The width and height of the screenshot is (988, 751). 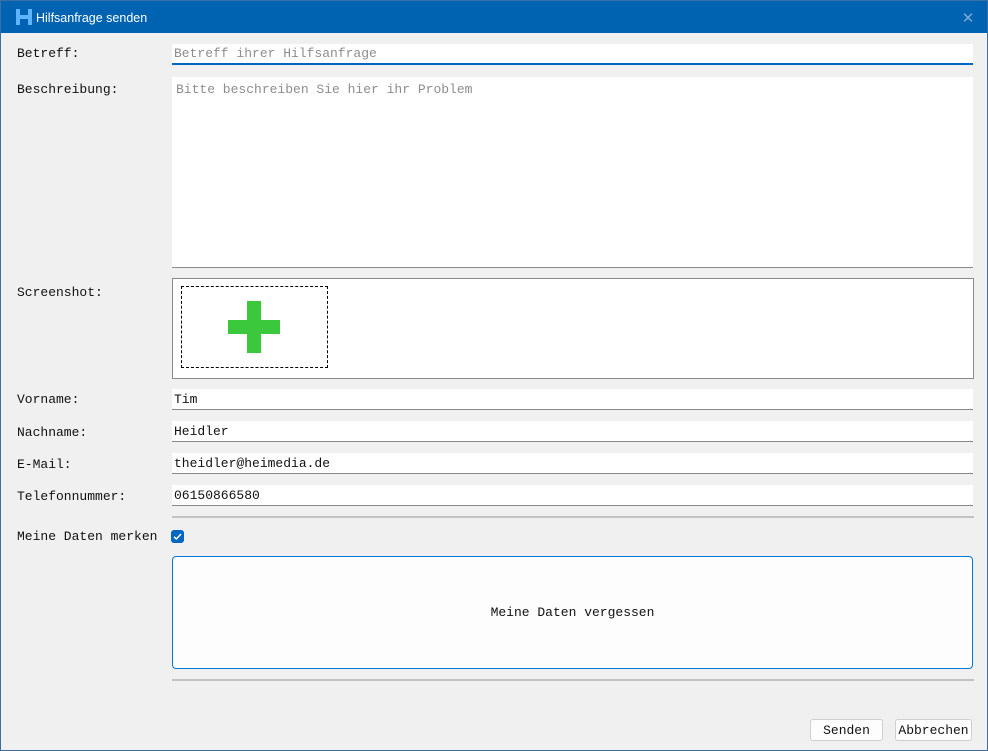 I want to click on checkmark-icon, so click(x=177, y=537).